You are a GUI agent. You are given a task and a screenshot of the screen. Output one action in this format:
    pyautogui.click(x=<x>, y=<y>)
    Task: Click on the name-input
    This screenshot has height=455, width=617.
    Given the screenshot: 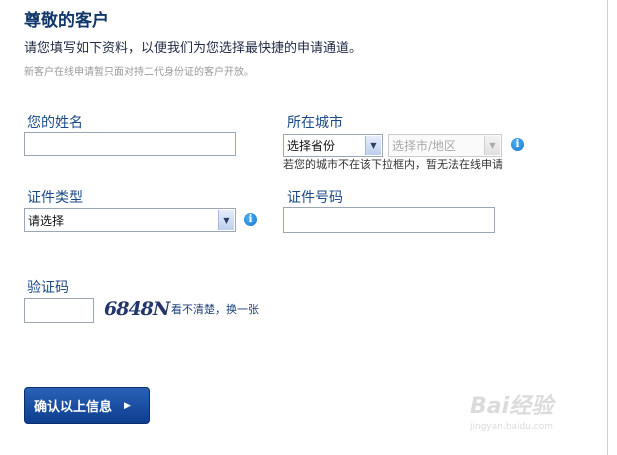 What is the action you would take?
    pyautogui.click(x=130, y=144)
    